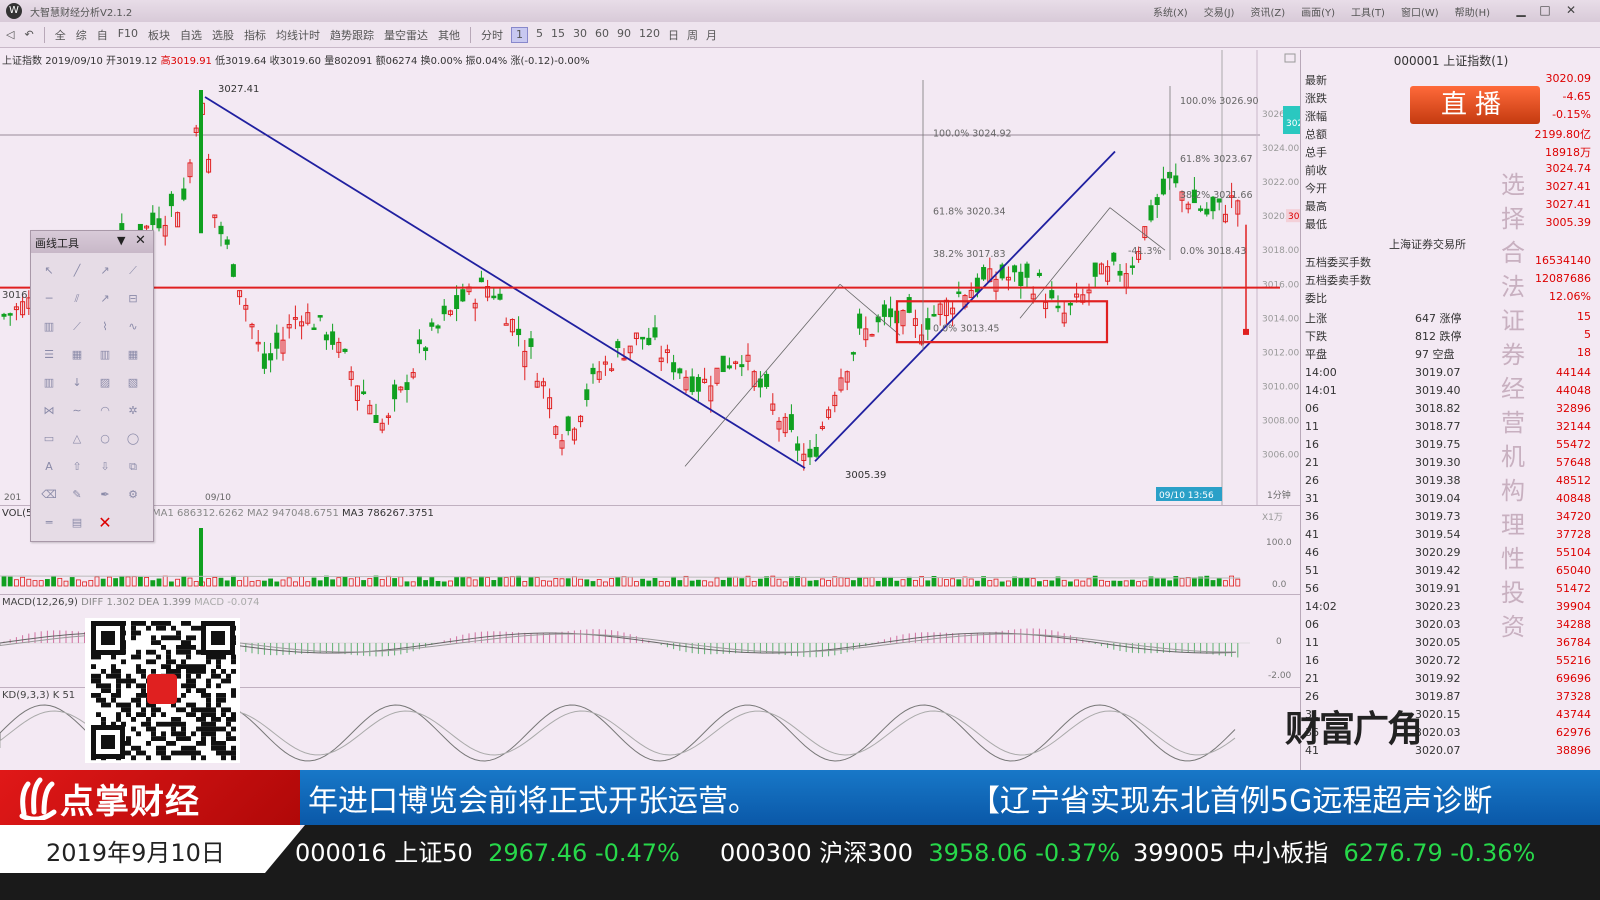 The height and width of the screenshot is (900, 1600). Describe the element at coordinates (49, 271) in the screenshot. I see `pointer-icon: ↖` at that location.